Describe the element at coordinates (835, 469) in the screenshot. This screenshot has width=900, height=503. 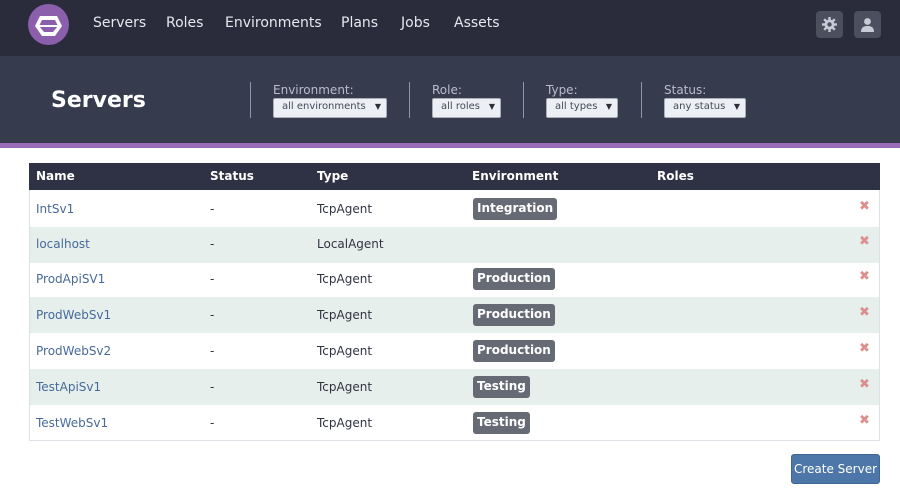
I see `create-server-button: Create Server` at that location.